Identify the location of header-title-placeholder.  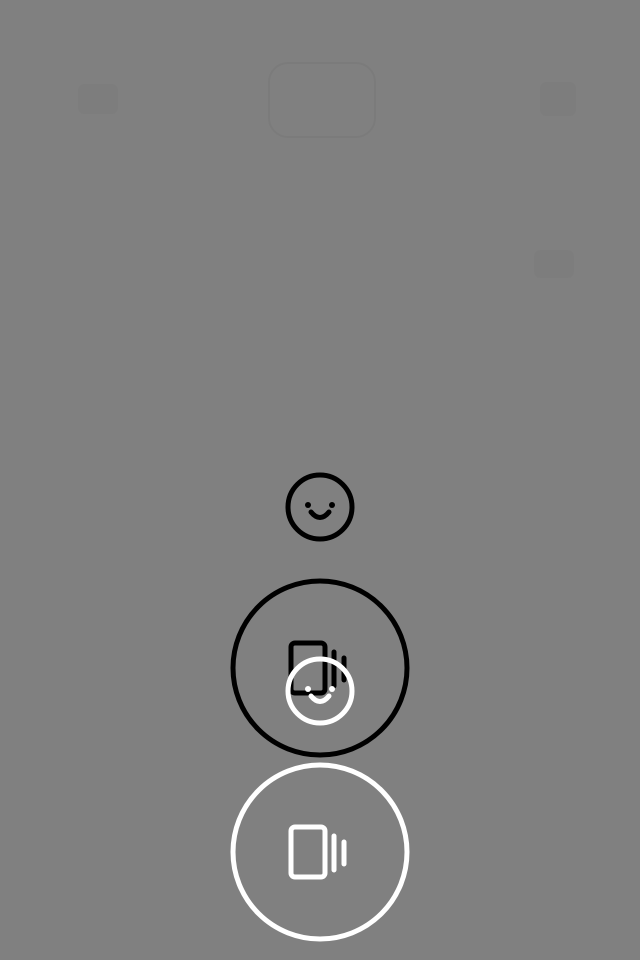
(322, 100).